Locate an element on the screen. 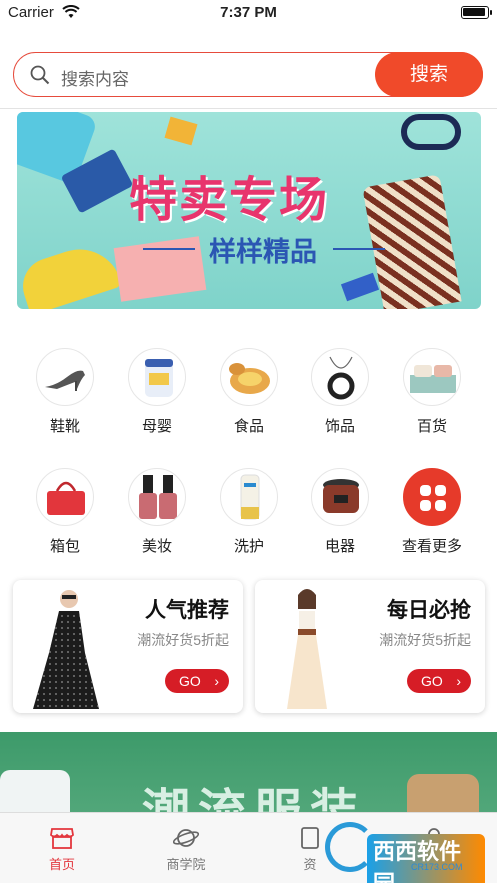  category-general: 百货 is located at coordinates (432, 392).